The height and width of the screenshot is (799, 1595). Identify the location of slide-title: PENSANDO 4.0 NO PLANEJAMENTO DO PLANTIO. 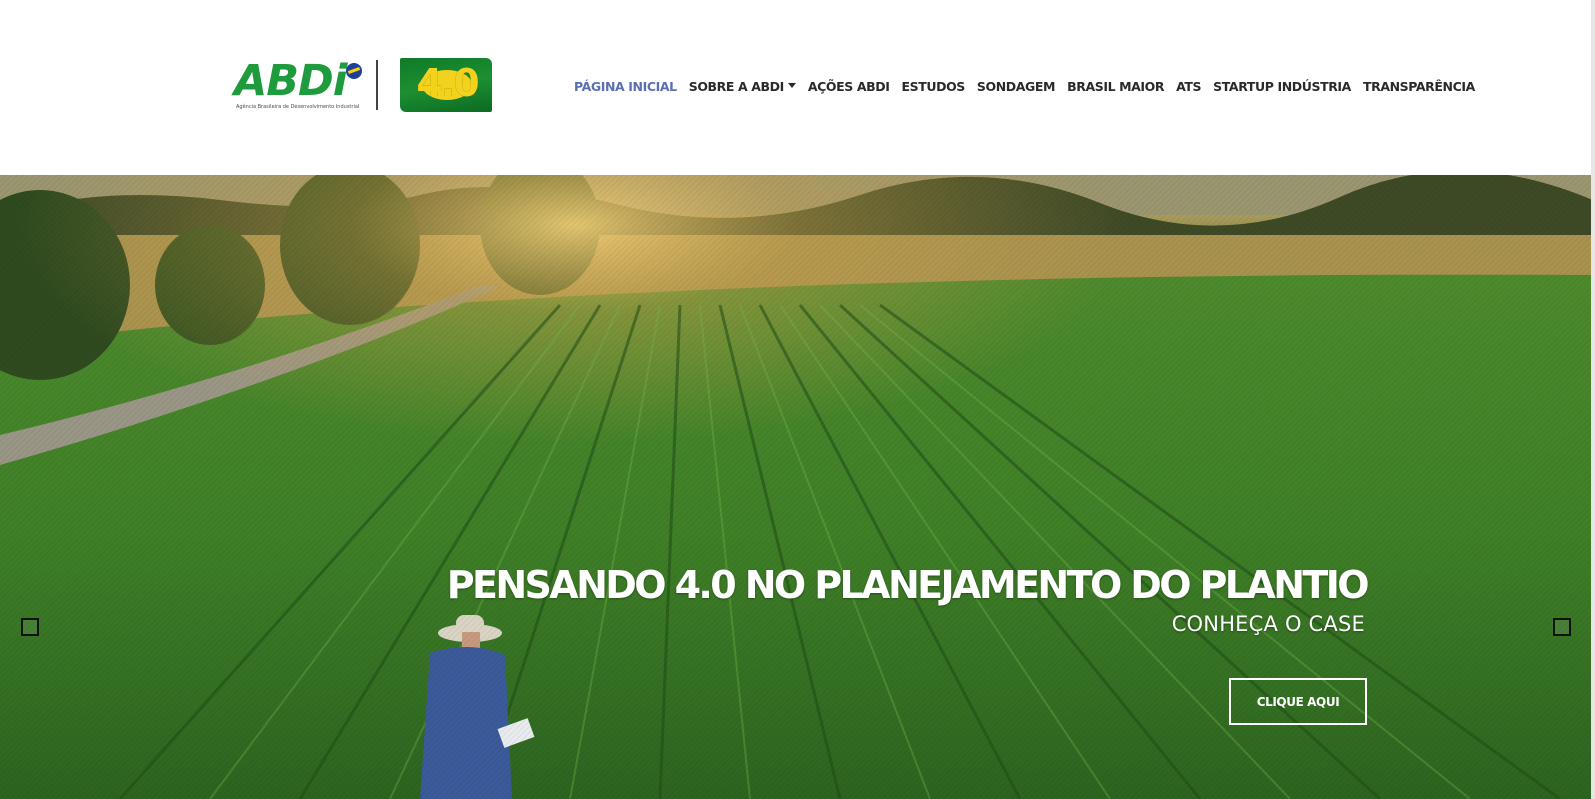
(908, 585).